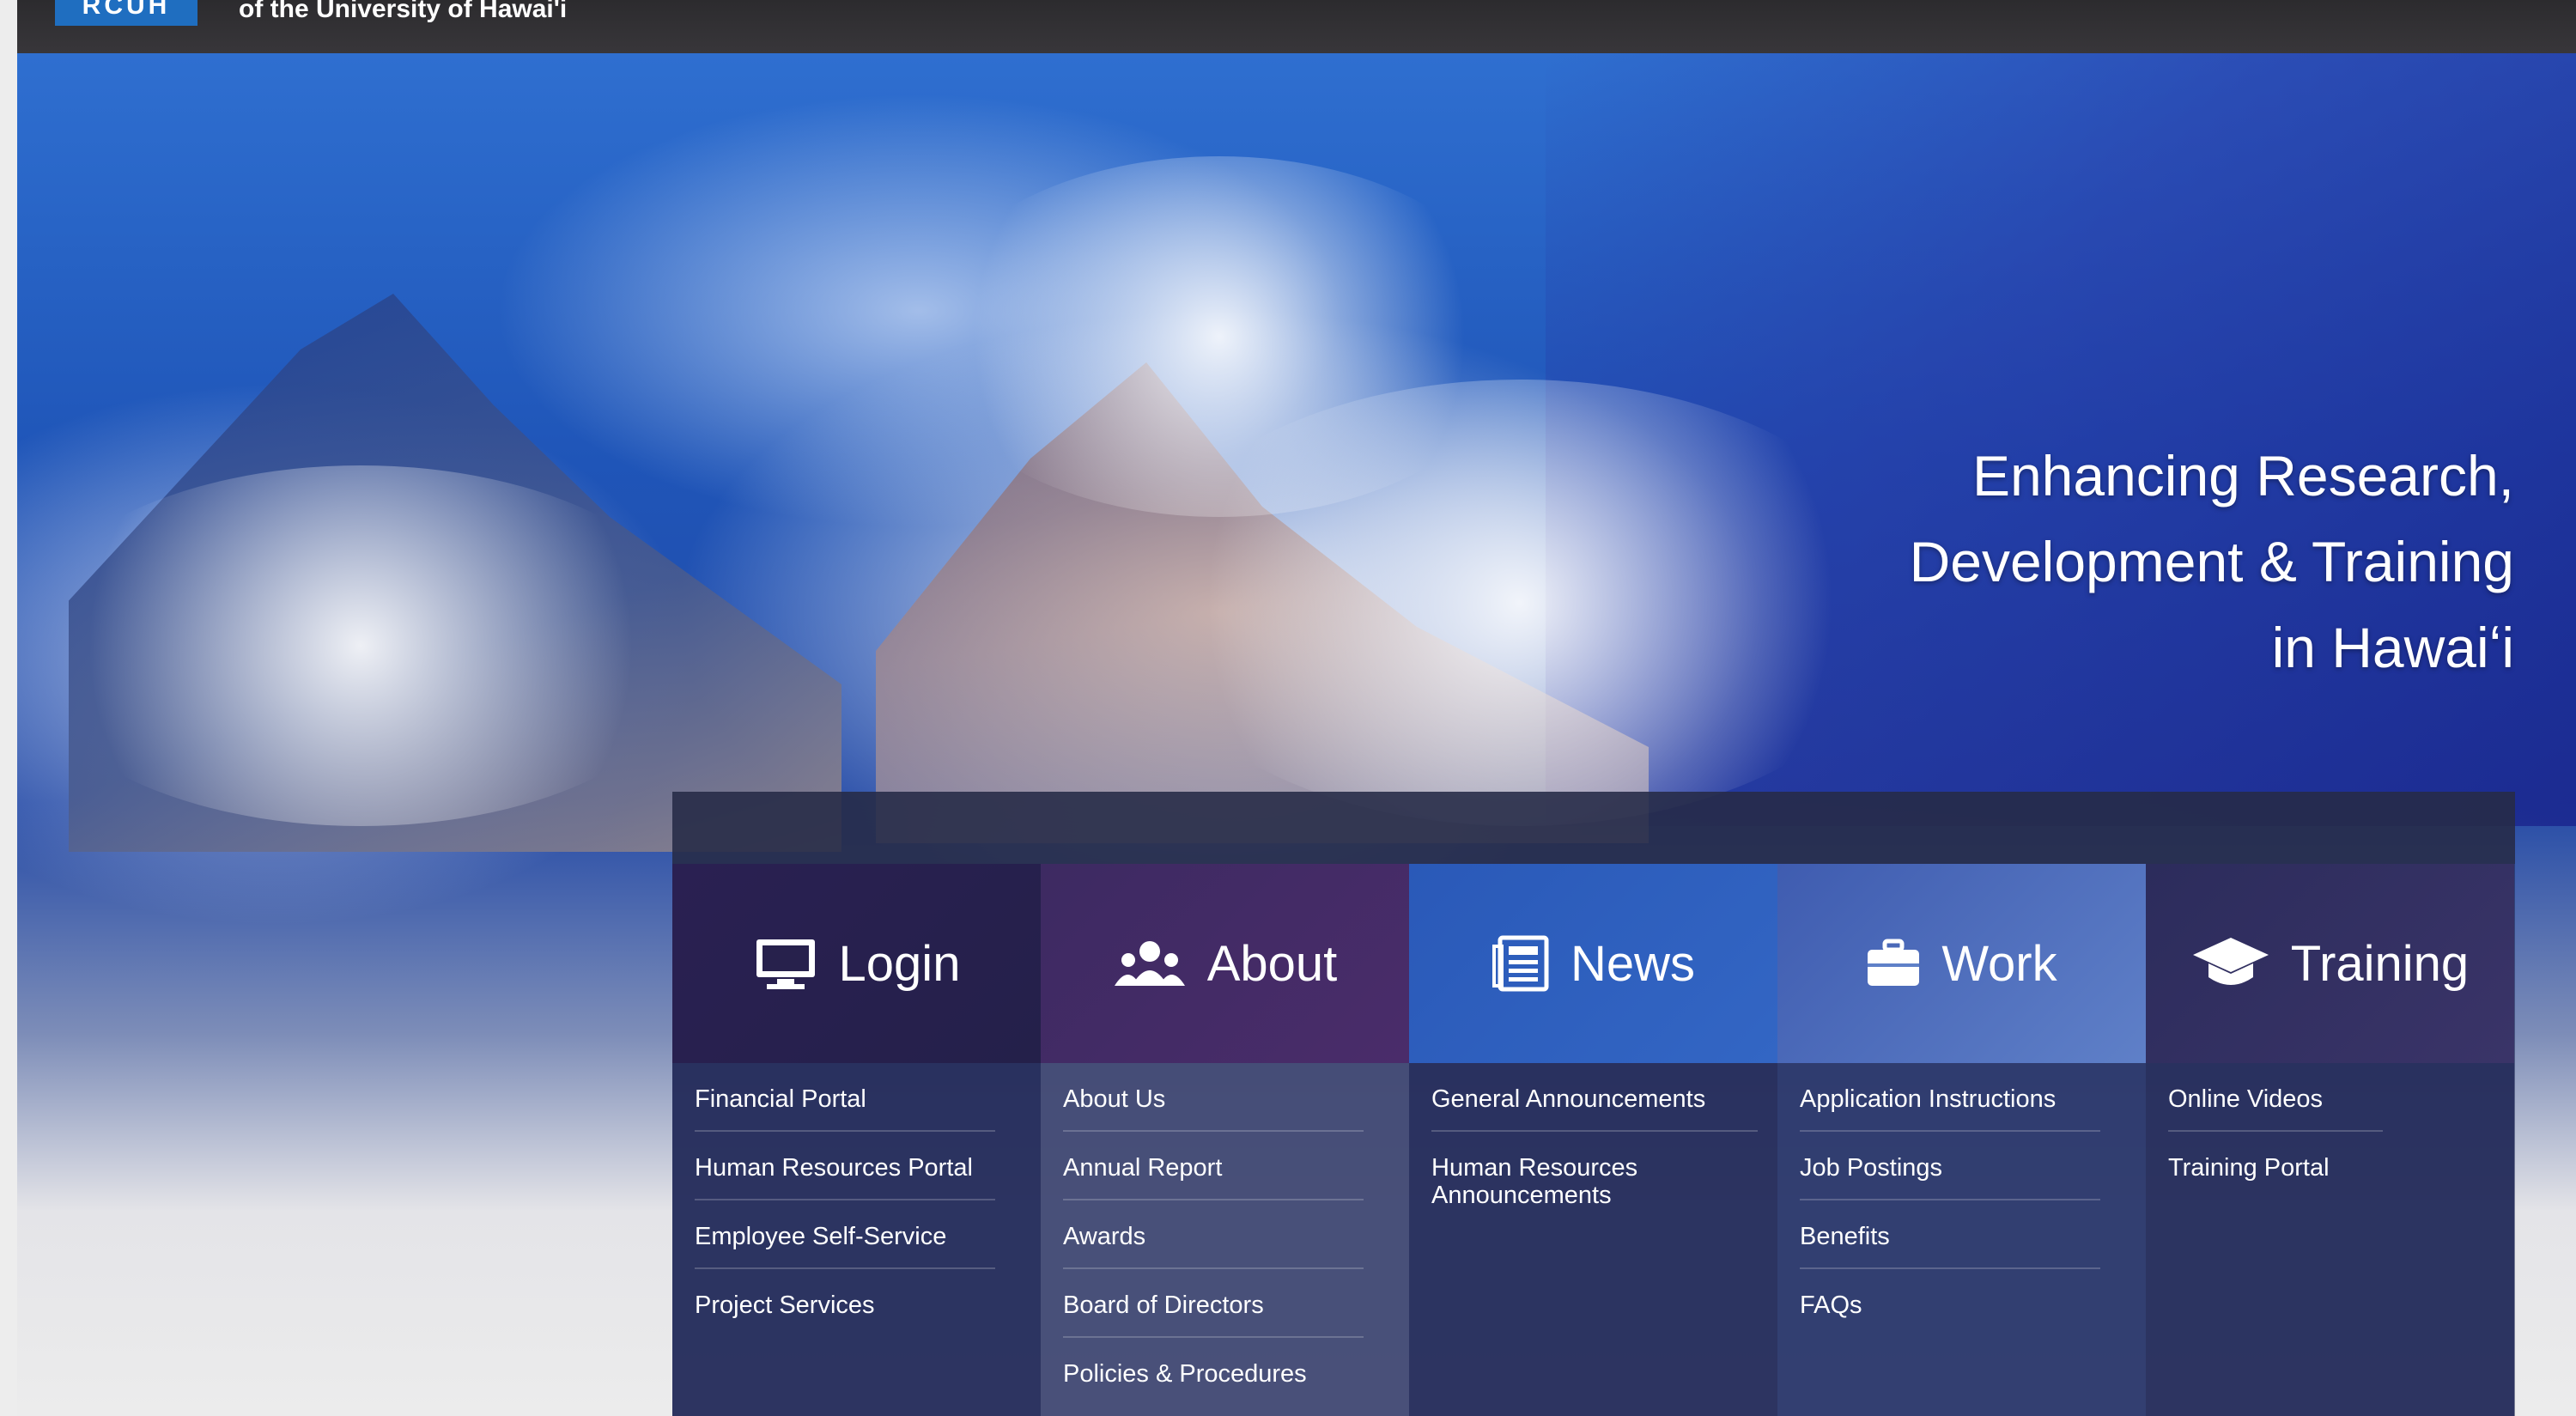 This screenshot has height=1416, width=2576. I want to click on login-menu-heading: Login, so click(856, 963).